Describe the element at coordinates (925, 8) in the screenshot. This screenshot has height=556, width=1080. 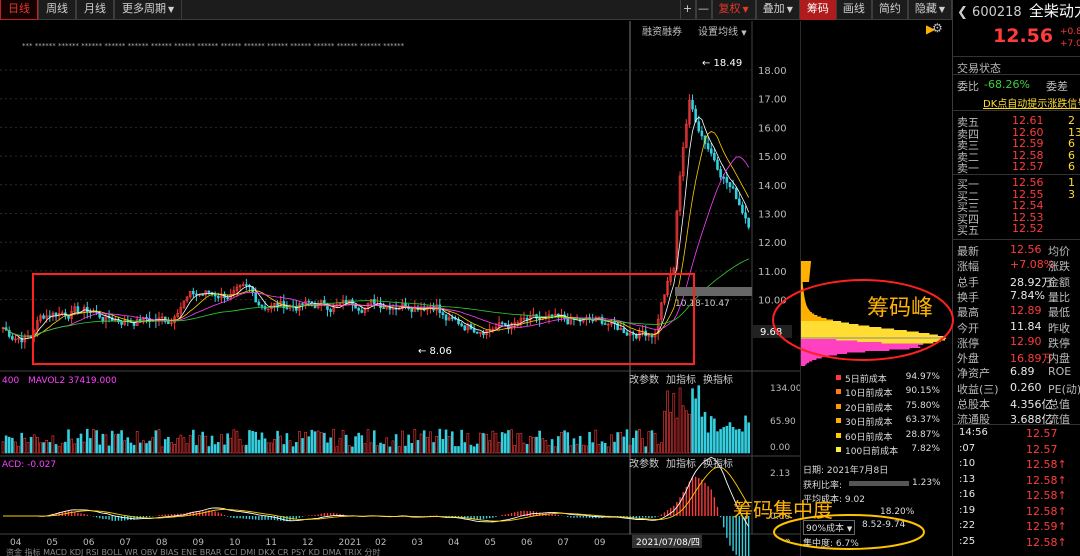
I see `hide-label: 隐藏` at that location.